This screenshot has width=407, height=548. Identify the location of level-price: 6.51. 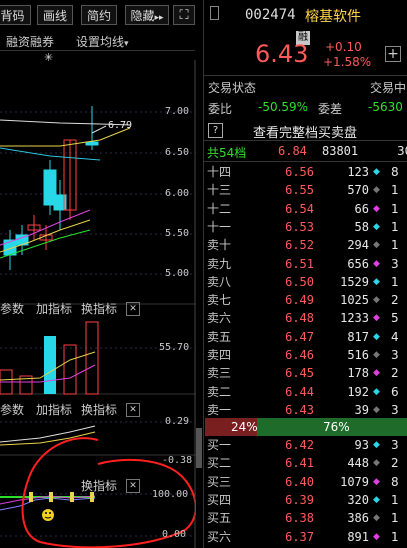
(299, 263).